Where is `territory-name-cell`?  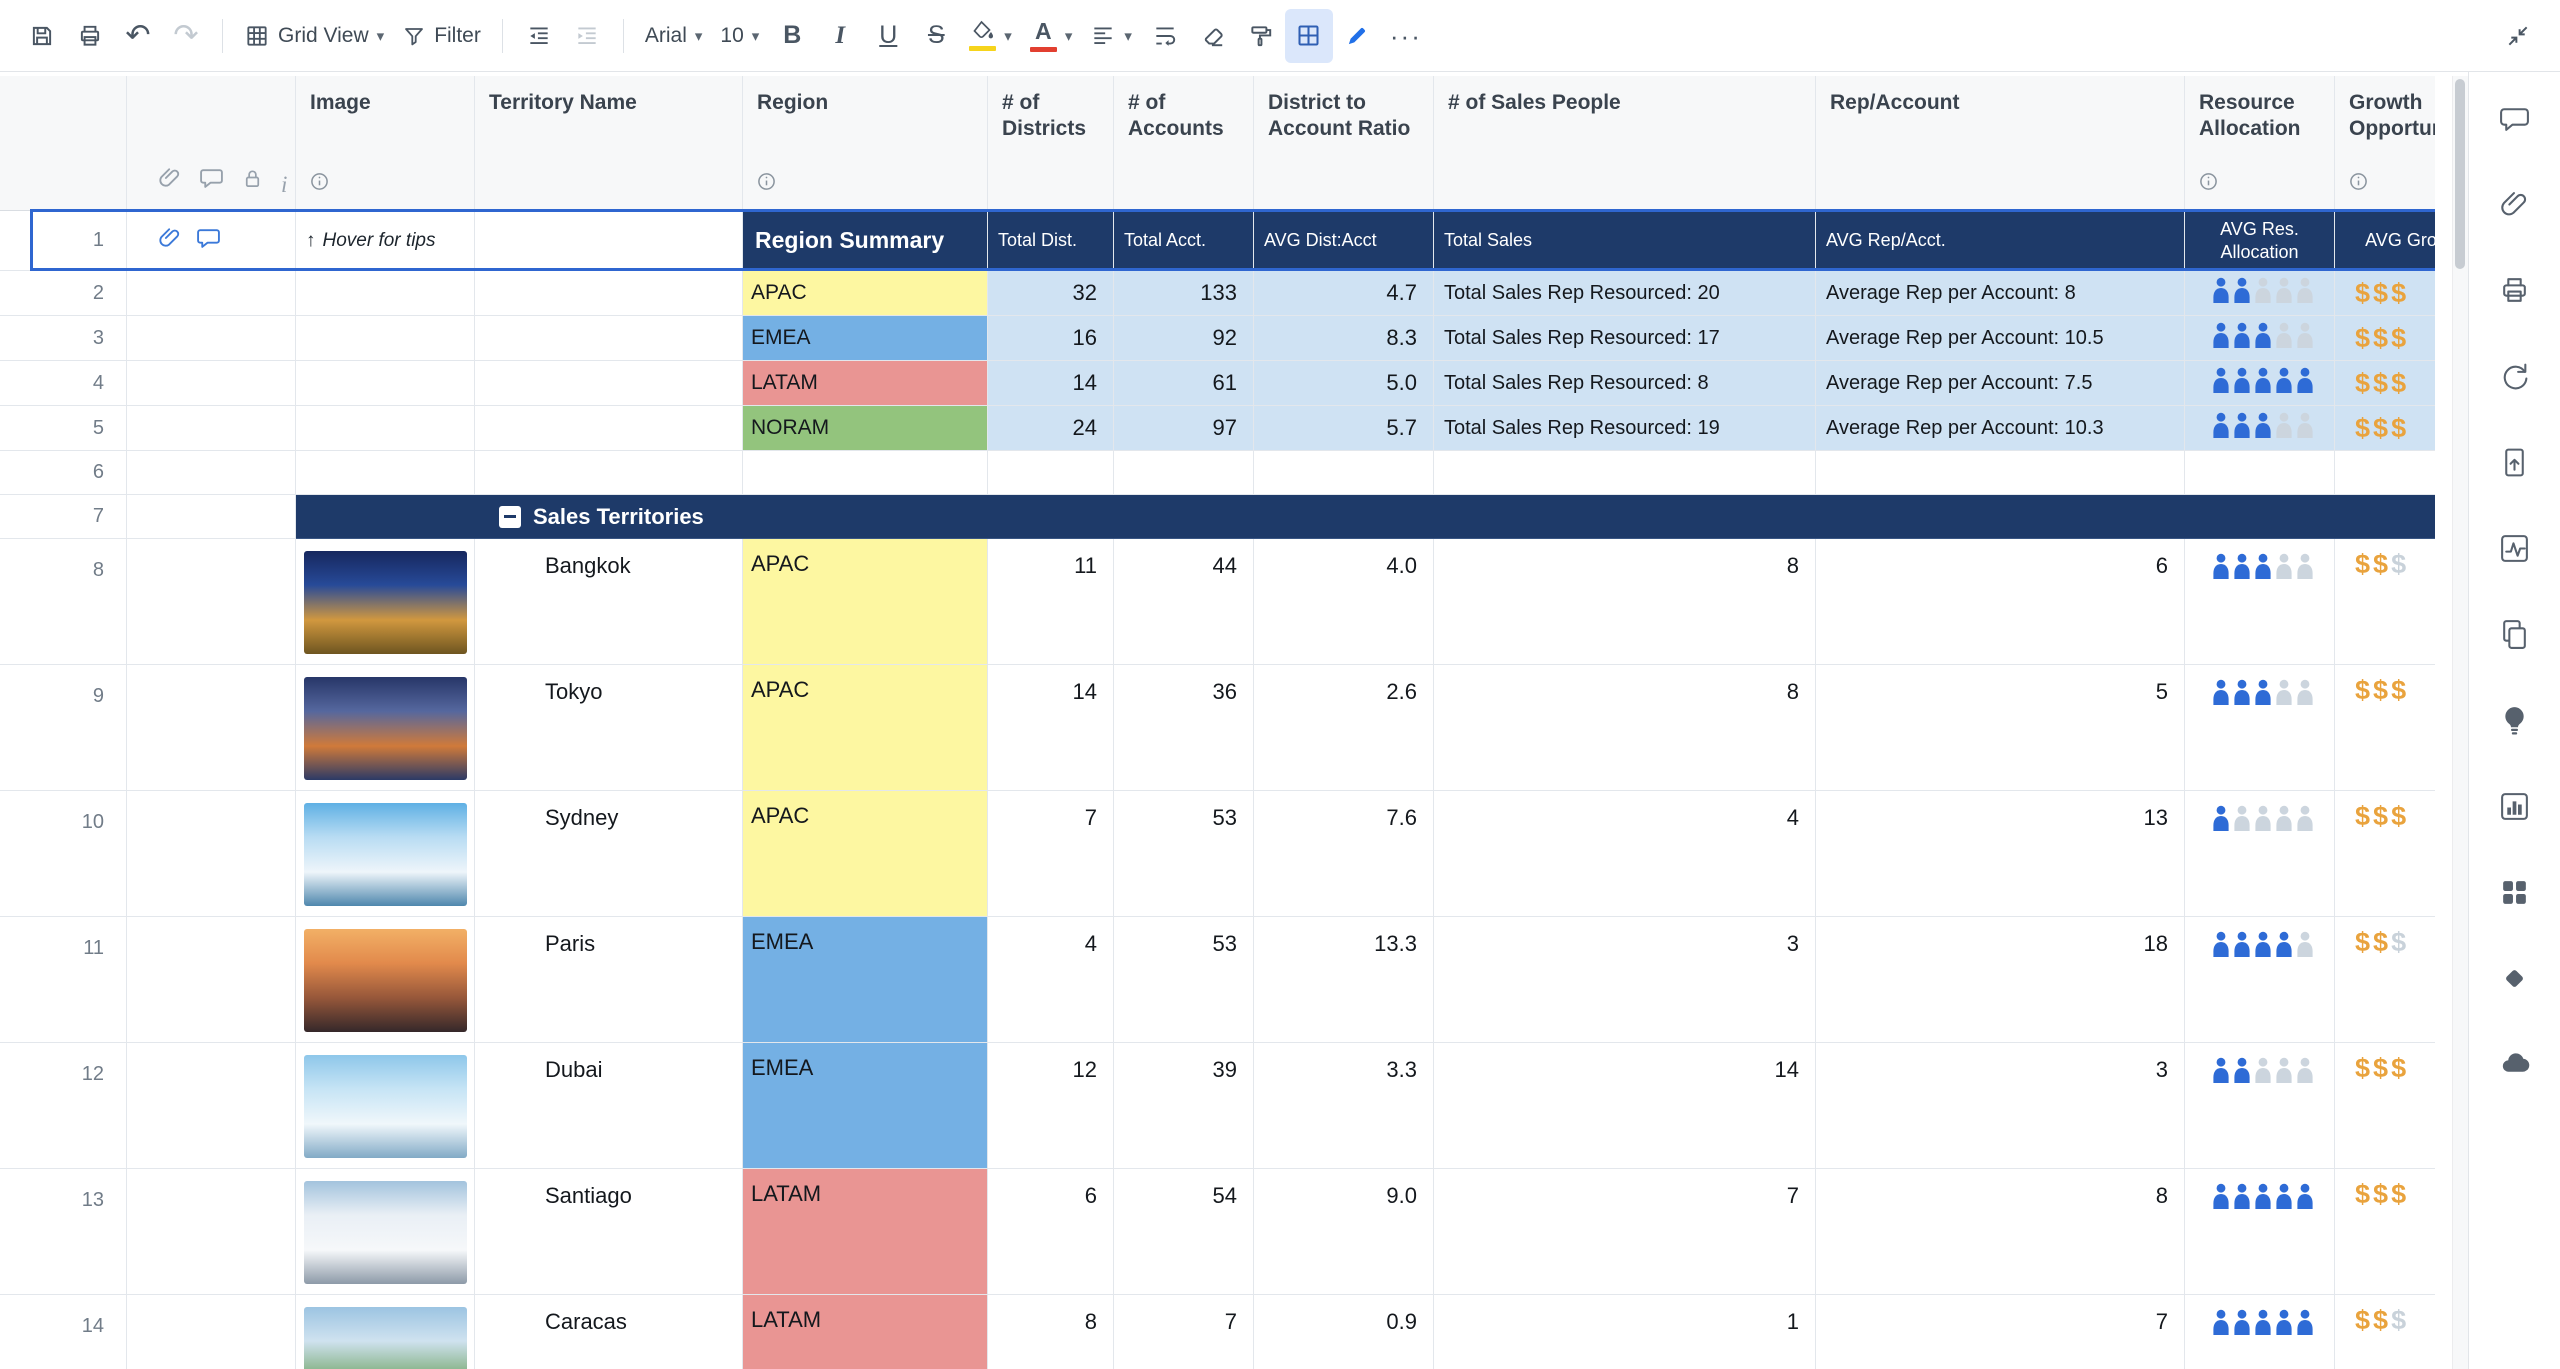 territory-name-cell is located at coordinates (609, 293).